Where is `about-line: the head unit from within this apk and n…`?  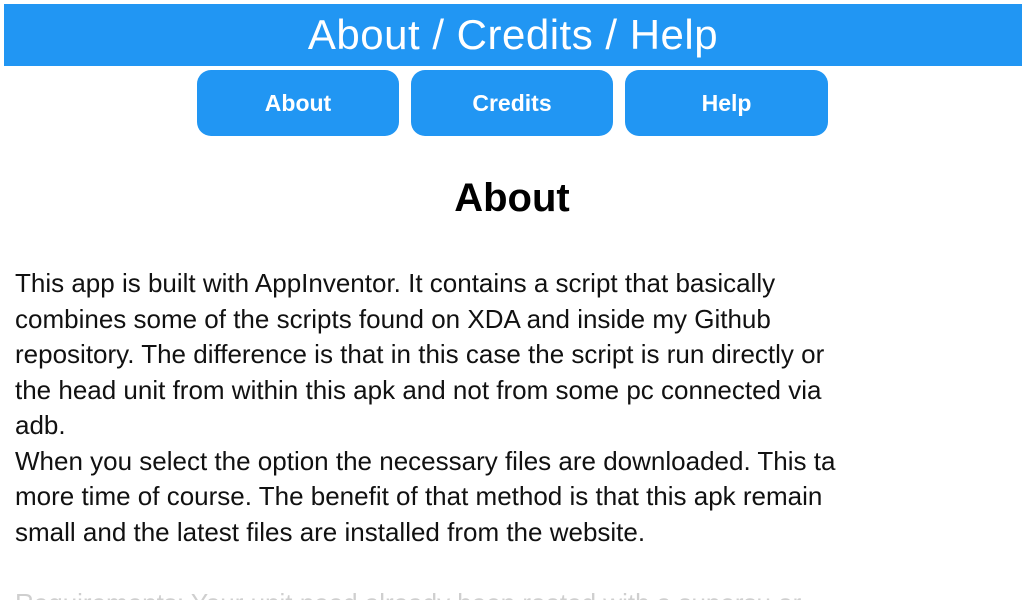
about-line: the head unit from within this apk and n… is located at coordinates (418, 389).